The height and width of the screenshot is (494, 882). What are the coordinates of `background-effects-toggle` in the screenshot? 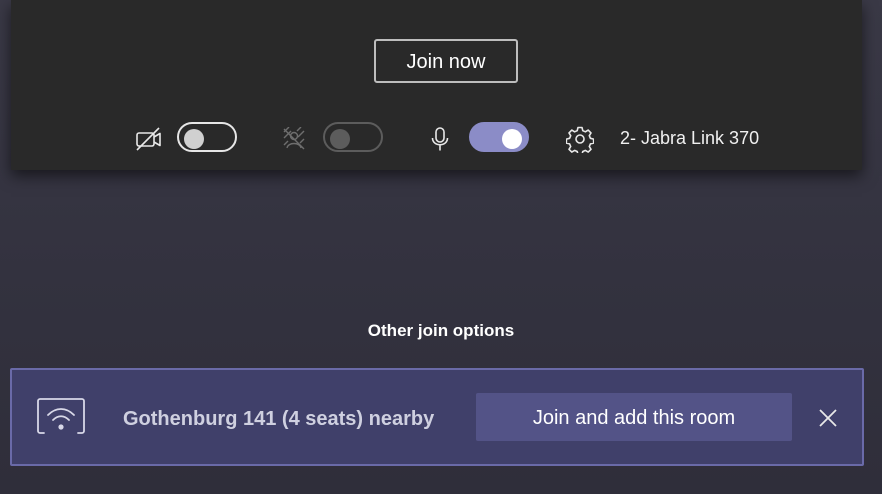 It's located at (353, 137).